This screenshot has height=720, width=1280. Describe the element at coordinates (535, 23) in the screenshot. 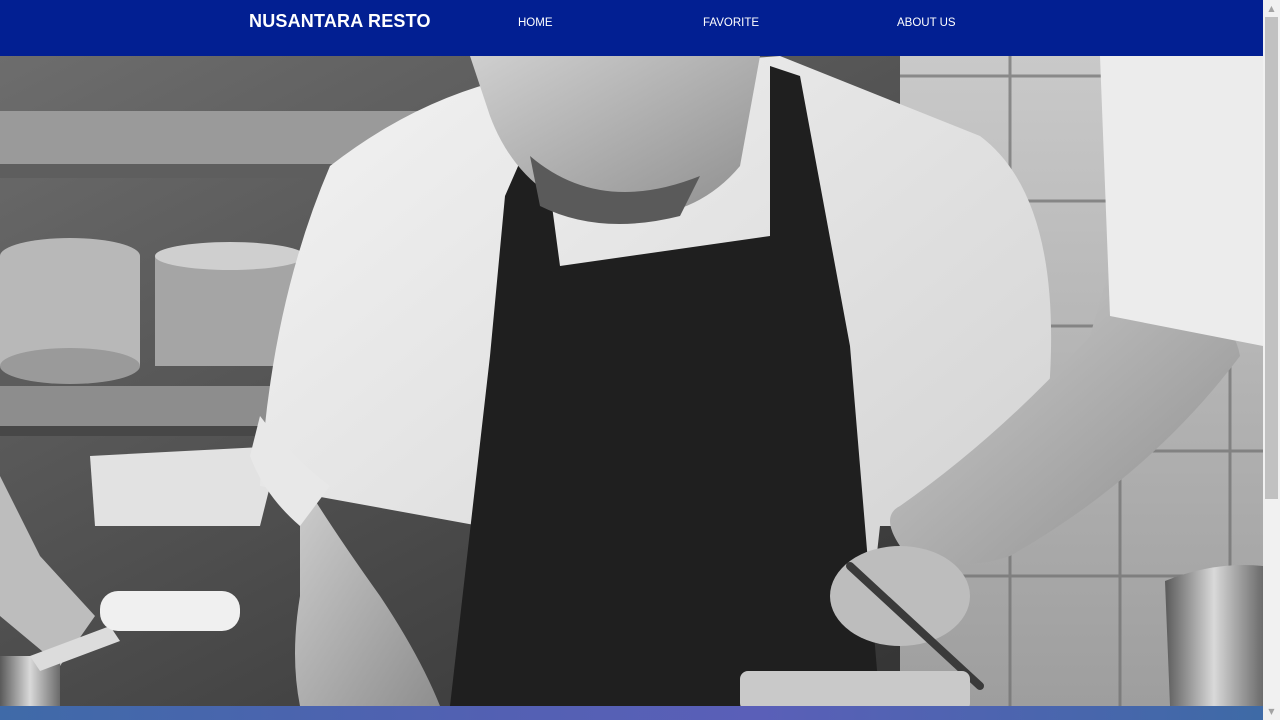

I see `nav-link-home: HOME` at that location.